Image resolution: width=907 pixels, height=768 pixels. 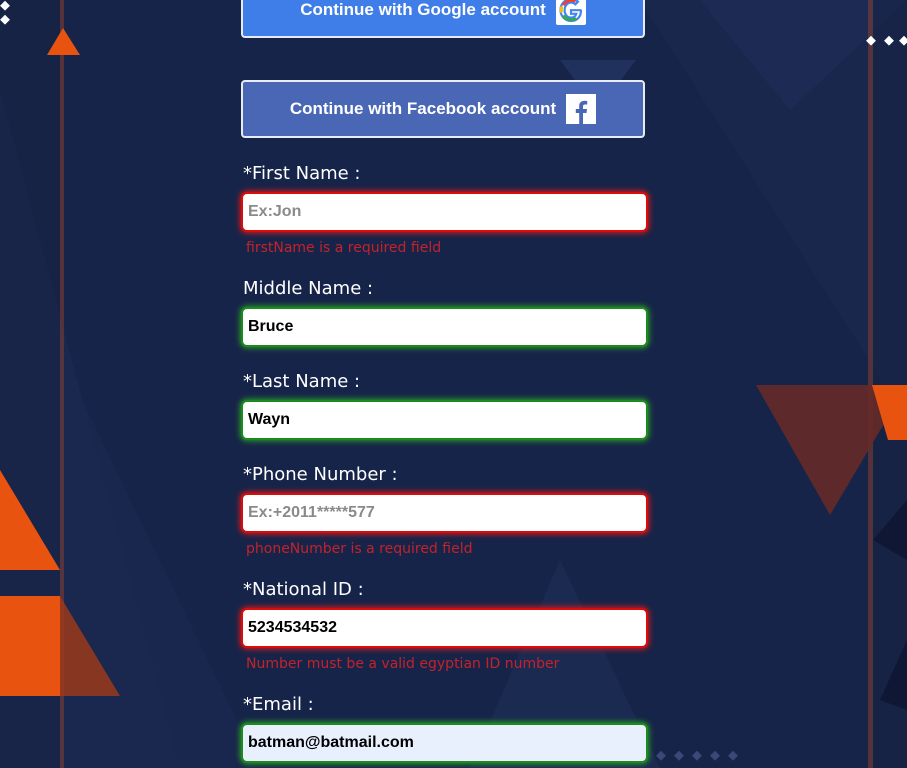 I want to click on google-login-button: Continue with Google account, so click(x=443, y=19).